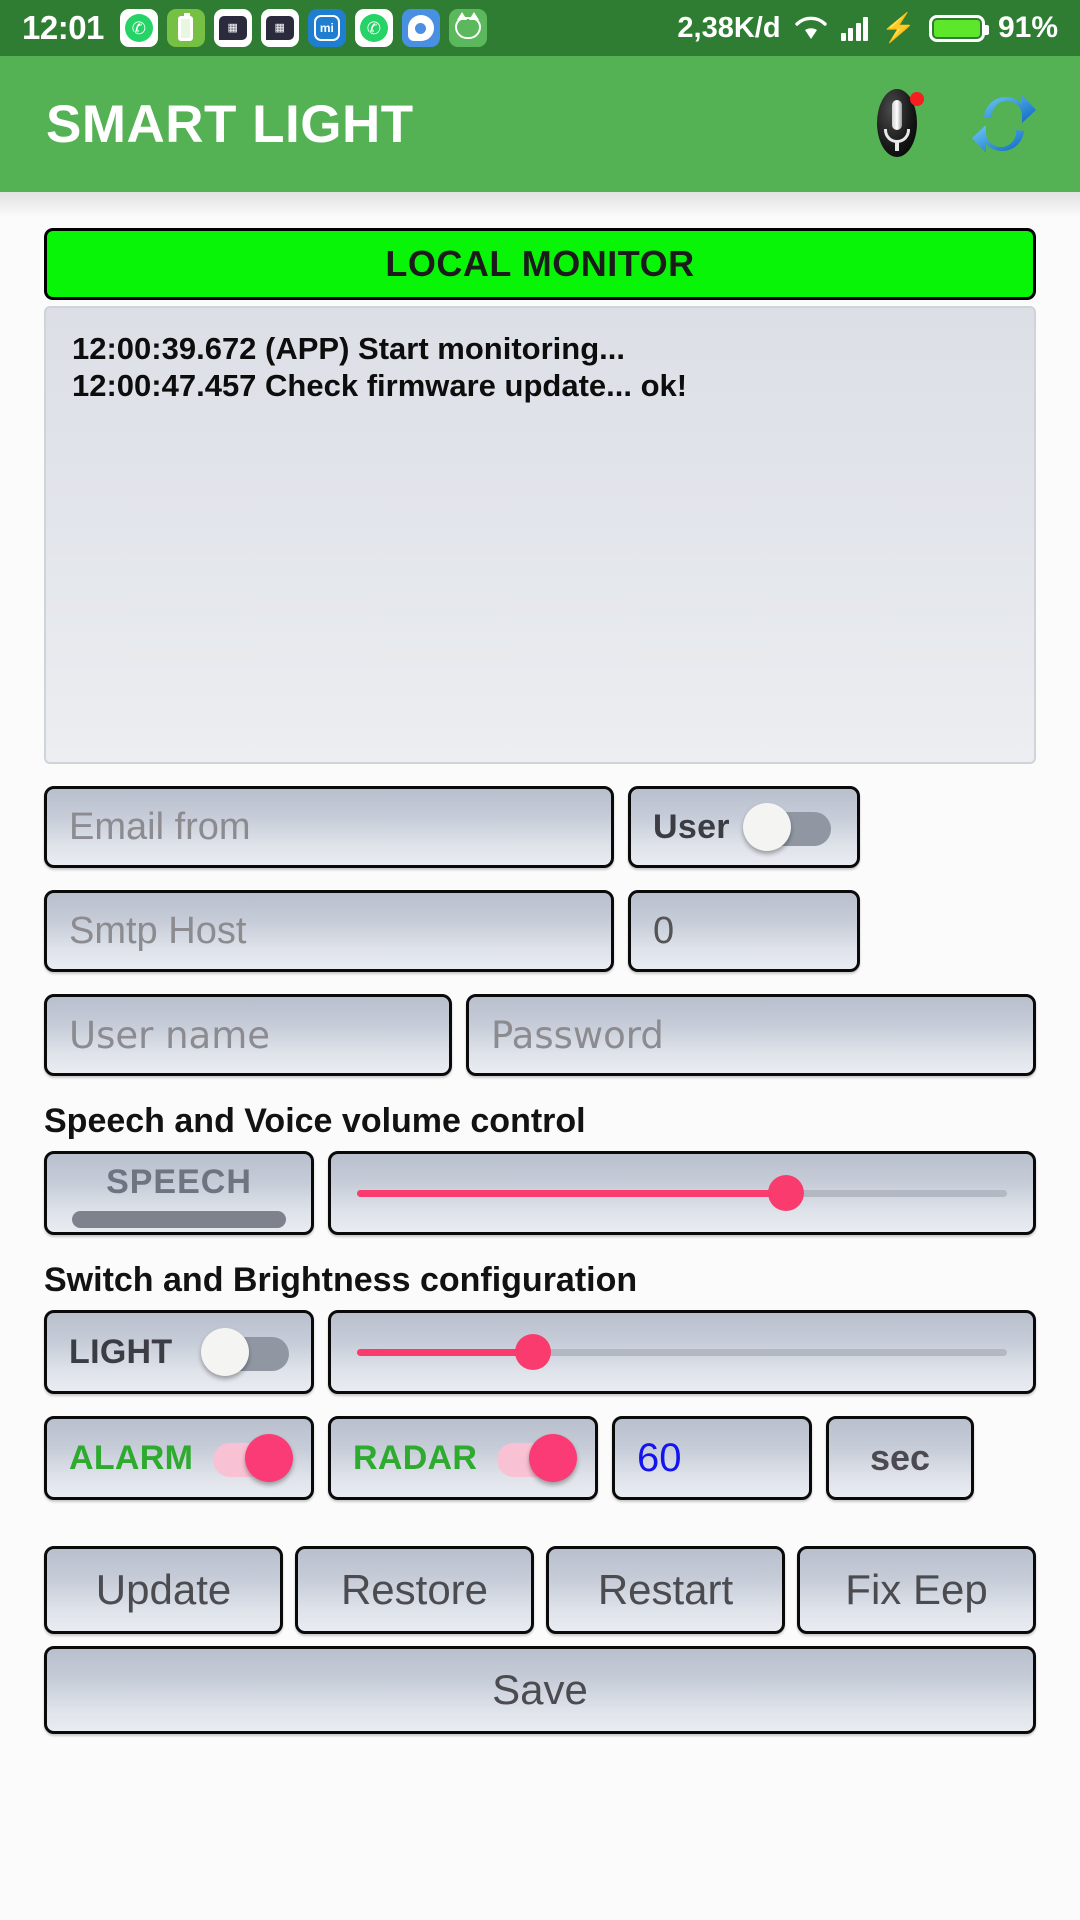 The image size is (1080, 1920). I want to click on radar-seconds-input: 60, so click(712, 1458).